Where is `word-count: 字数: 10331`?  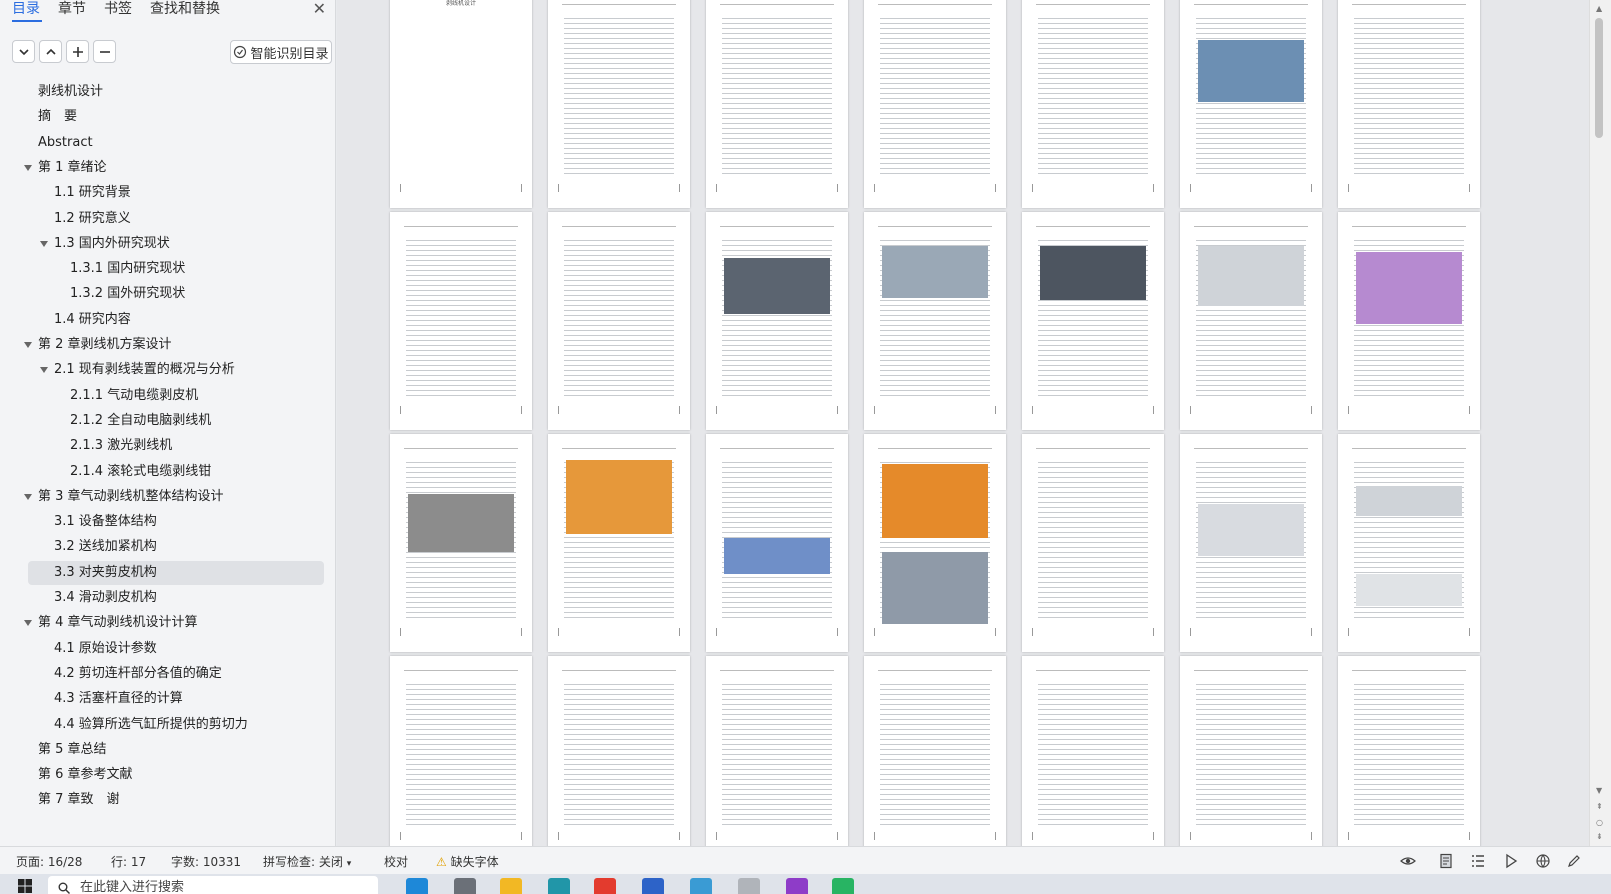
word-count: 字数: 10331 is located at coordinates (206, 861).